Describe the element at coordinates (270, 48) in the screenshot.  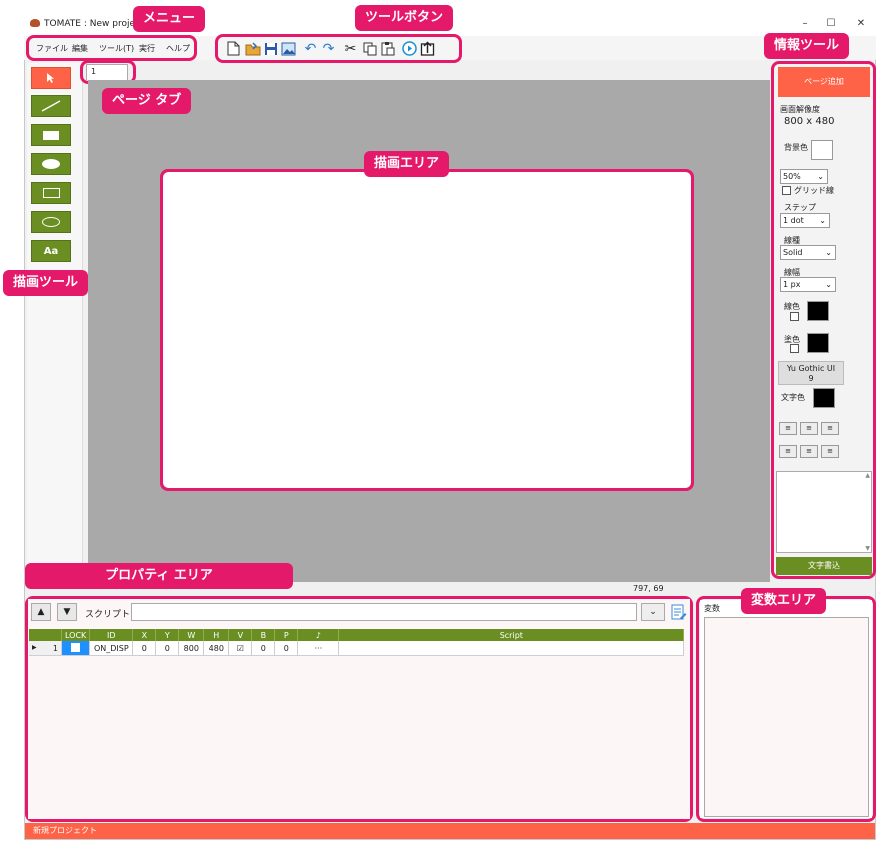
I see `save-icon` at that location.